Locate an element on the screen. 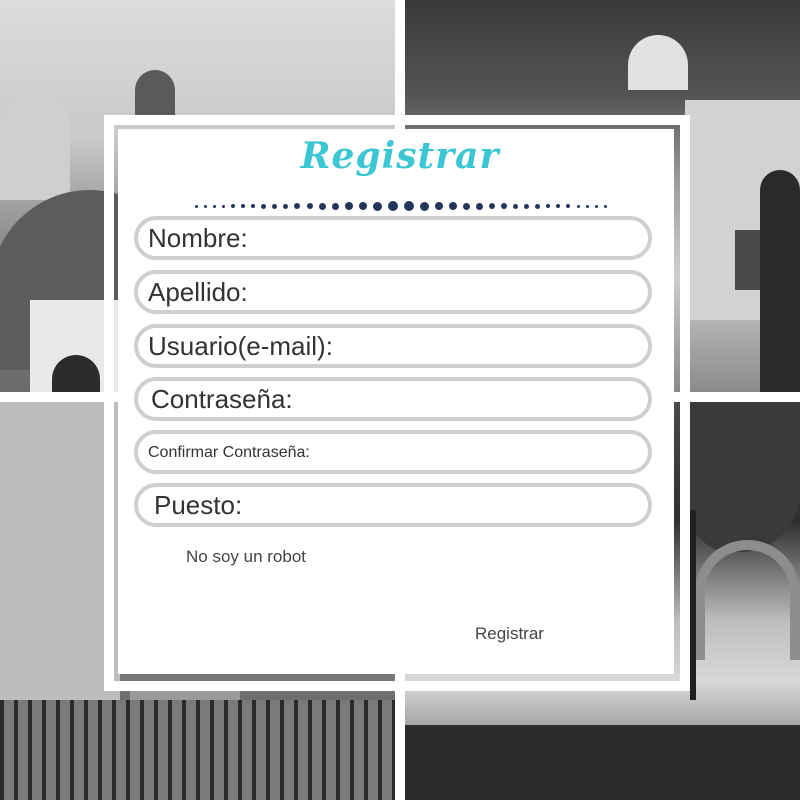 This screenshot has height=800, width=800. captcha-label: No soy un robot is located at coordinates (246, 557).